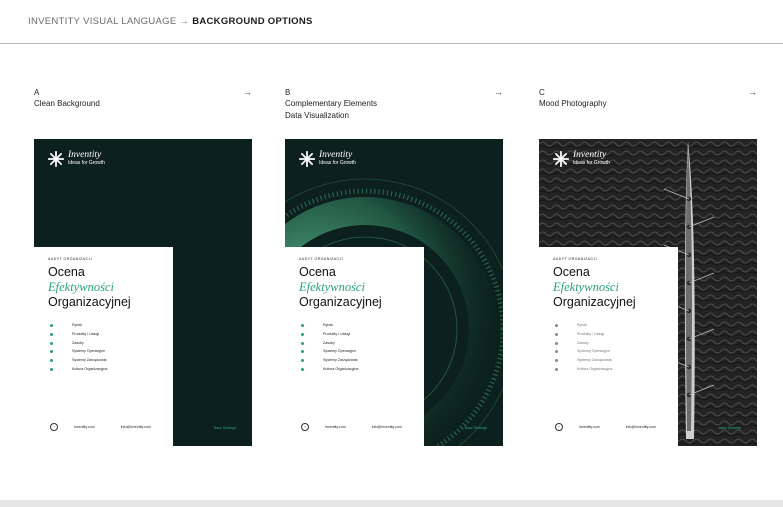  Describe the element at coordinates (102, 21) in the screenshot. I see `breadcrumb-section: INVENTITY VISUAL LANGUAGE` at that location.